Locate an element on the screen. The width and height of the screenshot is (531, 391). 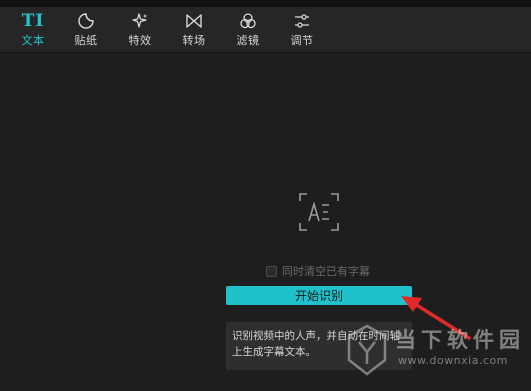
tab-effects-label: 特效 is located at coordinates (140, 40).